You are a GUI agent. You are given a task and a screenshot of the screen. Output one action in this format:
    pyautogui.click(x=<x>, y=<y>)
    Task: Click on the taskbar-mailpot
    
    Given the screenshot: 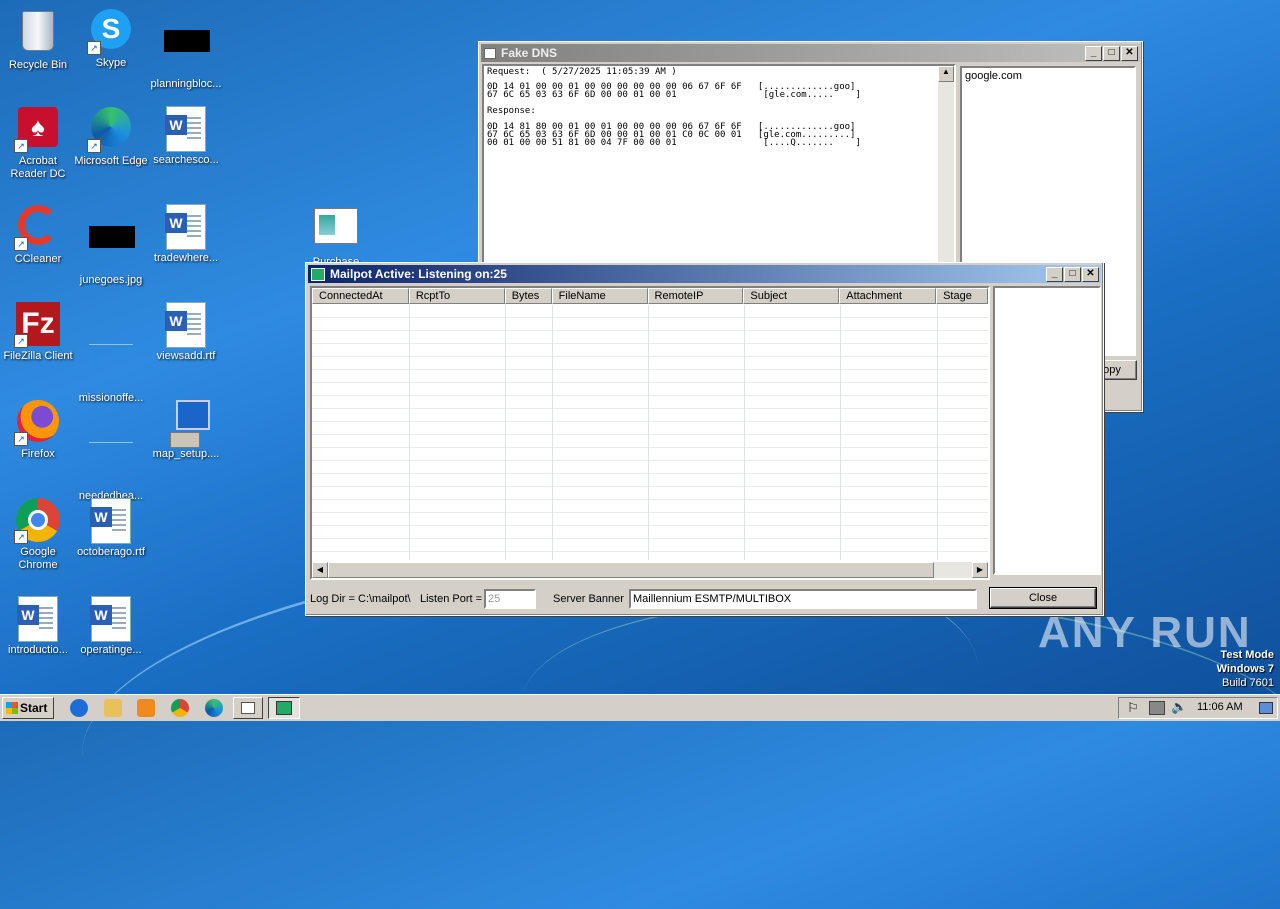 What is the action you would take?
    pyautogui.click(x=284, y=708)
    